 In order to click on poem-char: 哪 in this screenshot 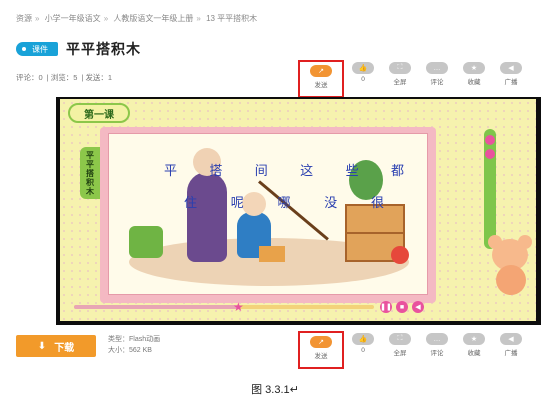, I will do `click(284, 203)`.